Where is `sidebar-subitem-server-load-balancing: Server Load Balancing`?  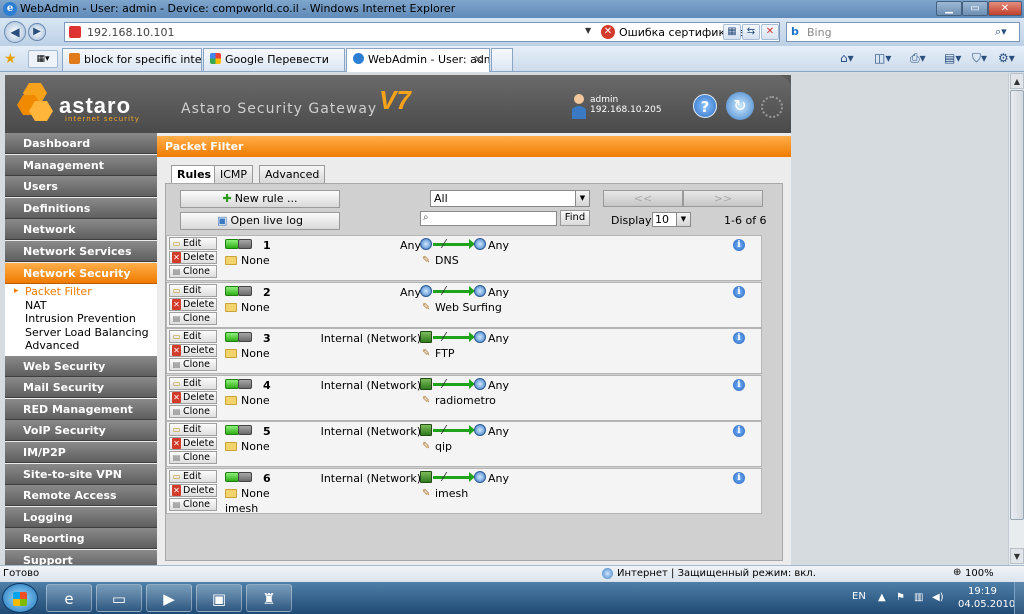 sidebar-subitem-server-load-balancing: Server Load Balancing is located at coordinates (81, 333).